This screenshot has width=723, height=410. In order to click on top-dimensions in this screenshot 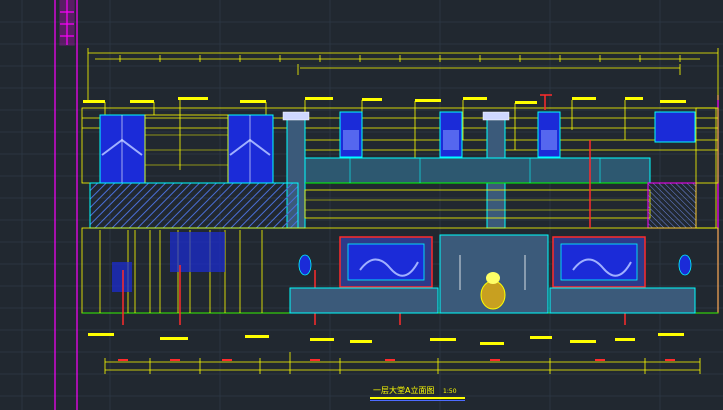, I will do `click(403, 74)`.